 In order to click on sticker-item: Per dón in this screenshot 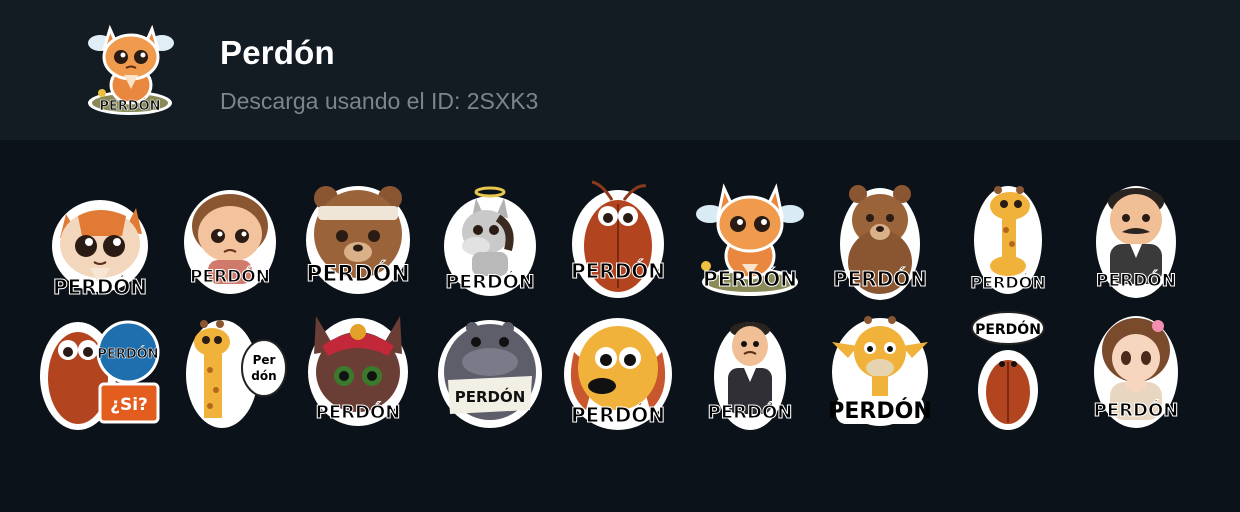, I will do `click(230, 372)`.